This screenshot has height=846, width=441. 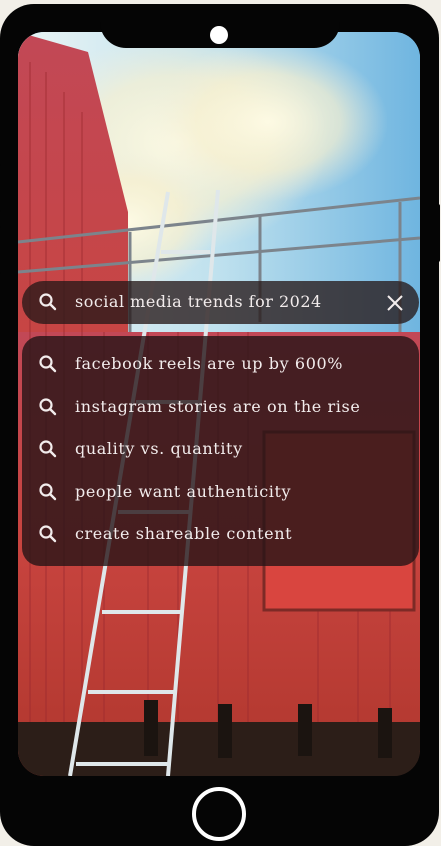 What do you see at coordinates (219, 35) in the screenshot?
I see `camera-icon` at bounding box center [219, 35].